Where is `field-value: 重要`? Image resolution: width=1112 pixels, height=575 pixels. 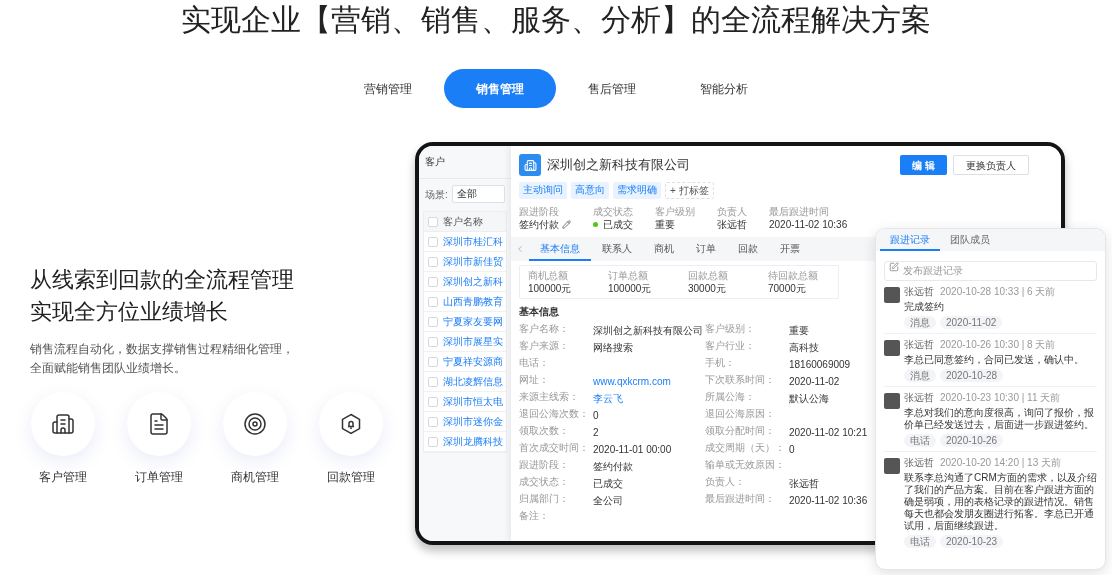 field-value: 重要 is located at coordinates (799, 330).